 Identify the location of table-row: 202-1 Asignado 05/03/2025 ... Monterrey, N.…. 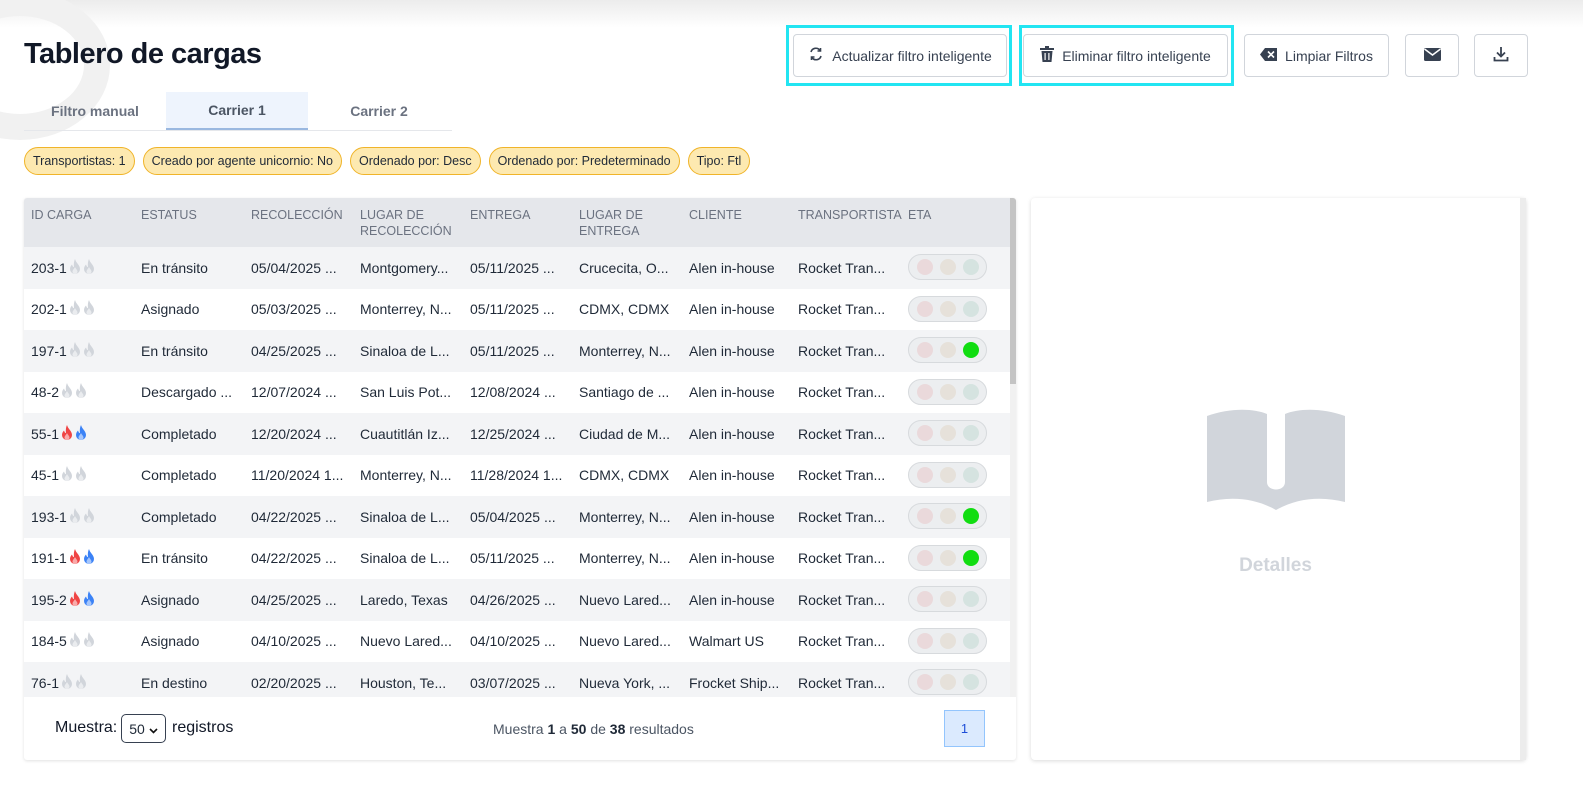
(517, 310).